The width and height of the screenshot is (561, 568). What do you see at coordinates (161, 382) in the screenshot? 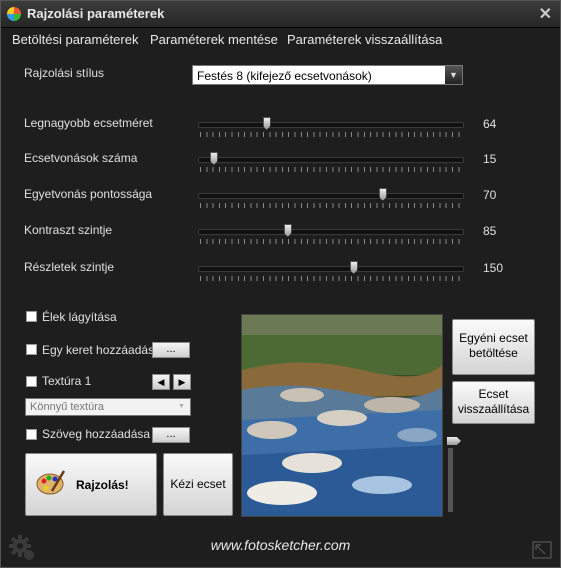
I see `texture-prev-button: ◀` at bounding box center [161, 382].